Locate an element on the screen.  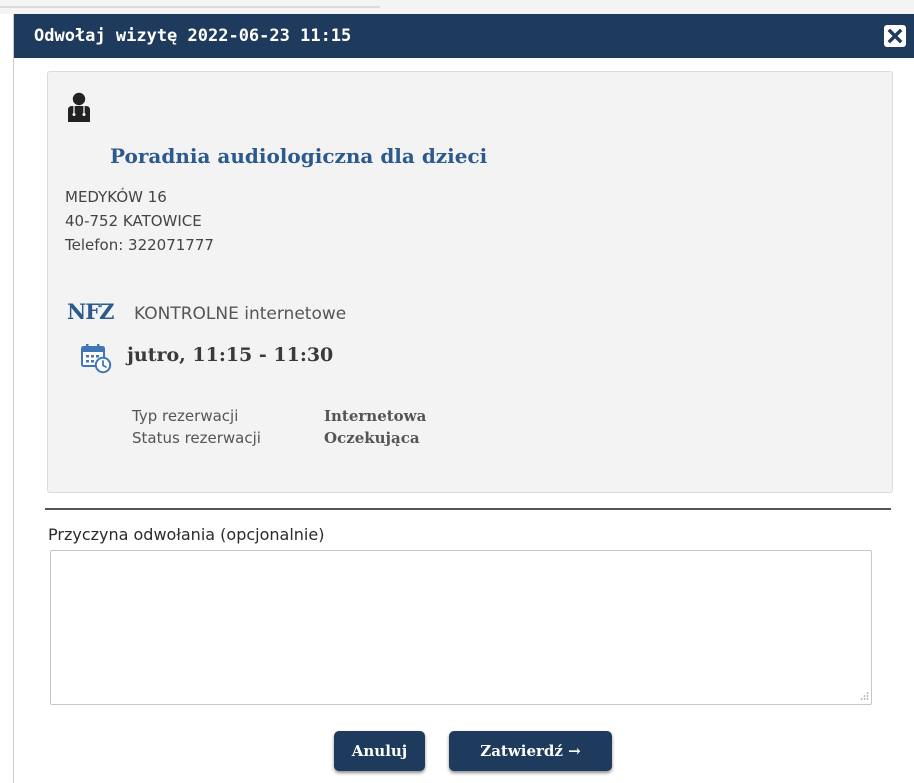
calendar-clock-icon is located at coordinates (96, 359).